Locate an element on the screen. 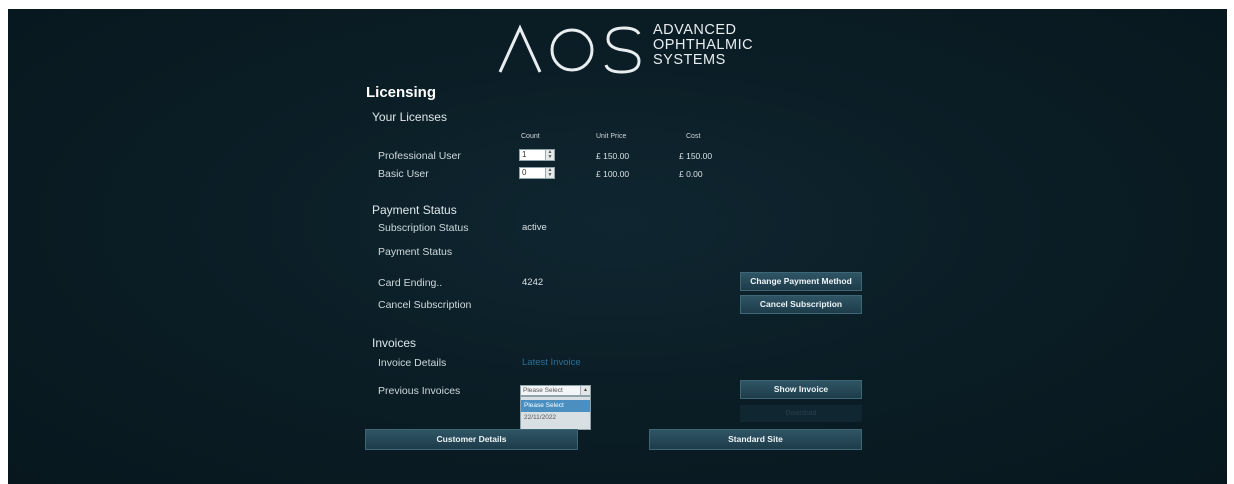 This screenshot has width=1234, height=484. show-invoice-button: Show Invoice is located at coordinates (801, 389).